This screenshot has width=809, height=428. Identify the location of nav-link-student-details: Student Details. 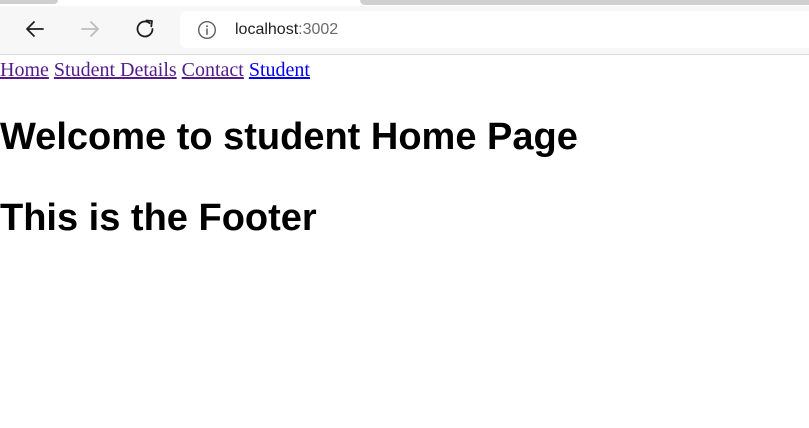
(115, 70).